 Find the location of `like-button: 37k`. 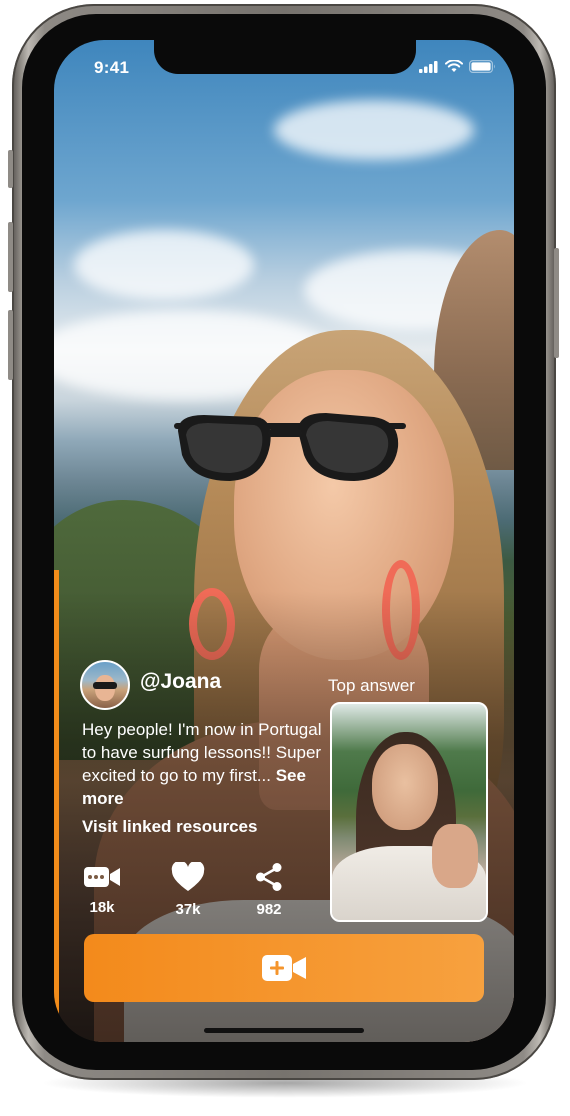

like-button: 37k is located at coordinates (188, 889).